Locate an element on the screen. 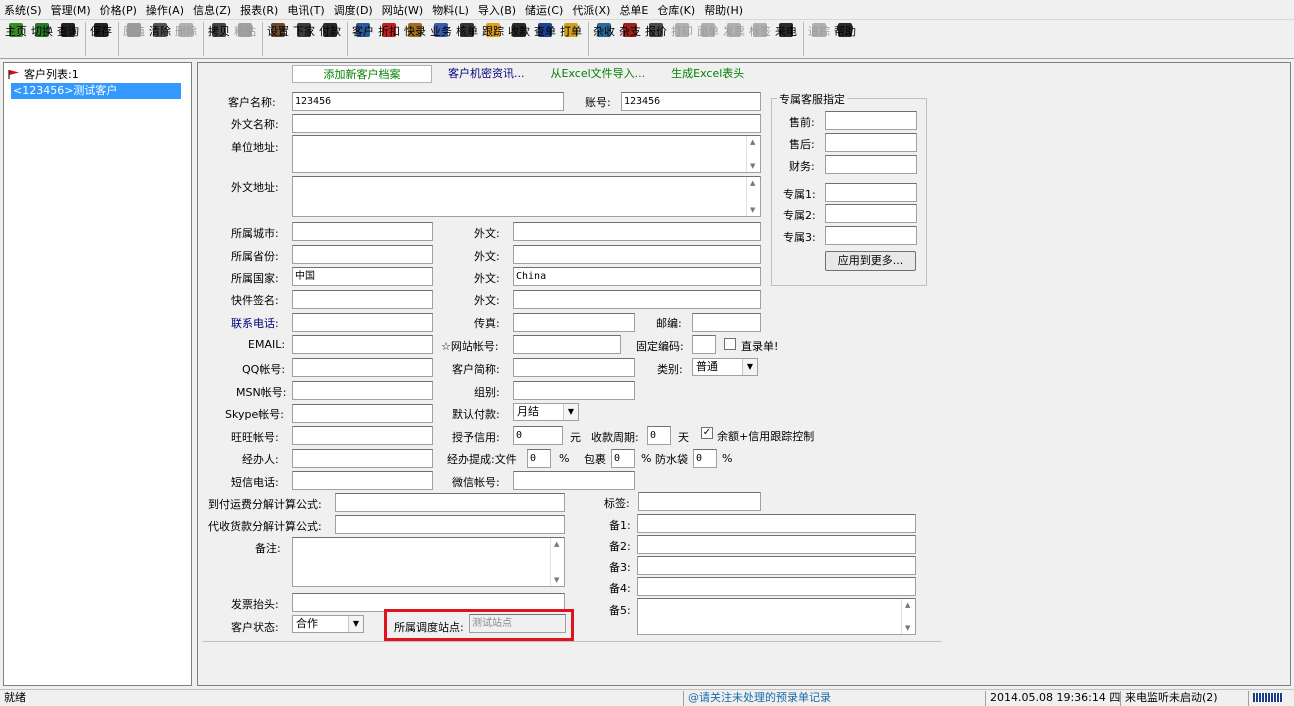  package-input: 0 is located at coordinates (623, 458).